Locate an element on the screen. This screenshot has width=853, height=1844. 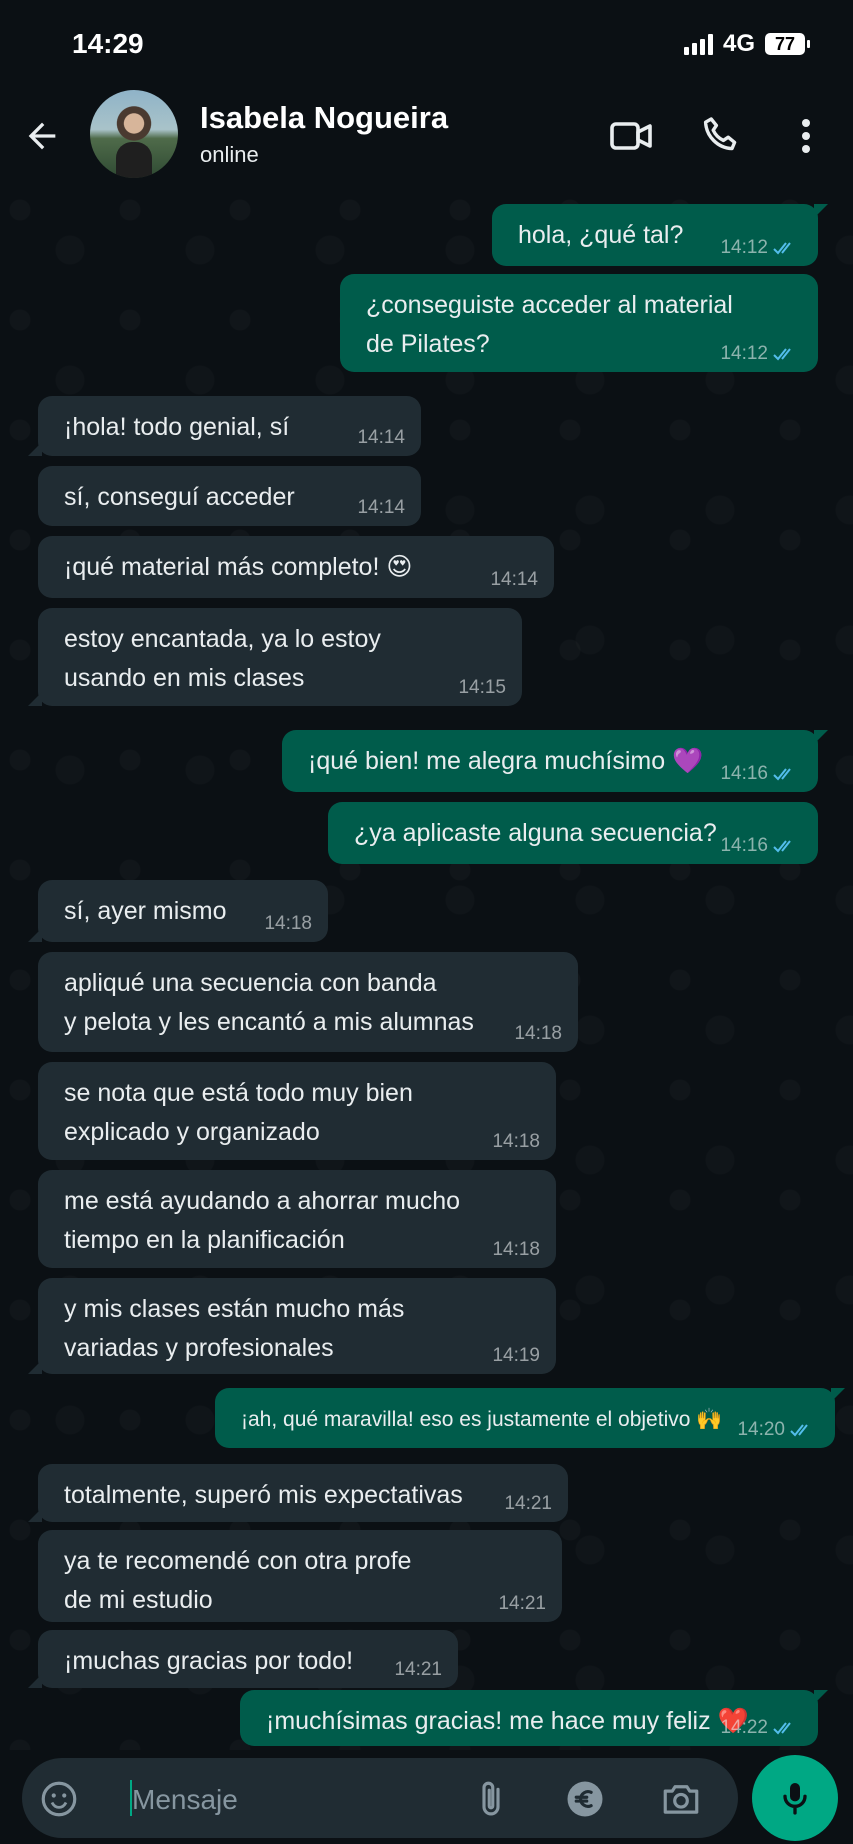
phone-icon is located at coordinates (722, 136).